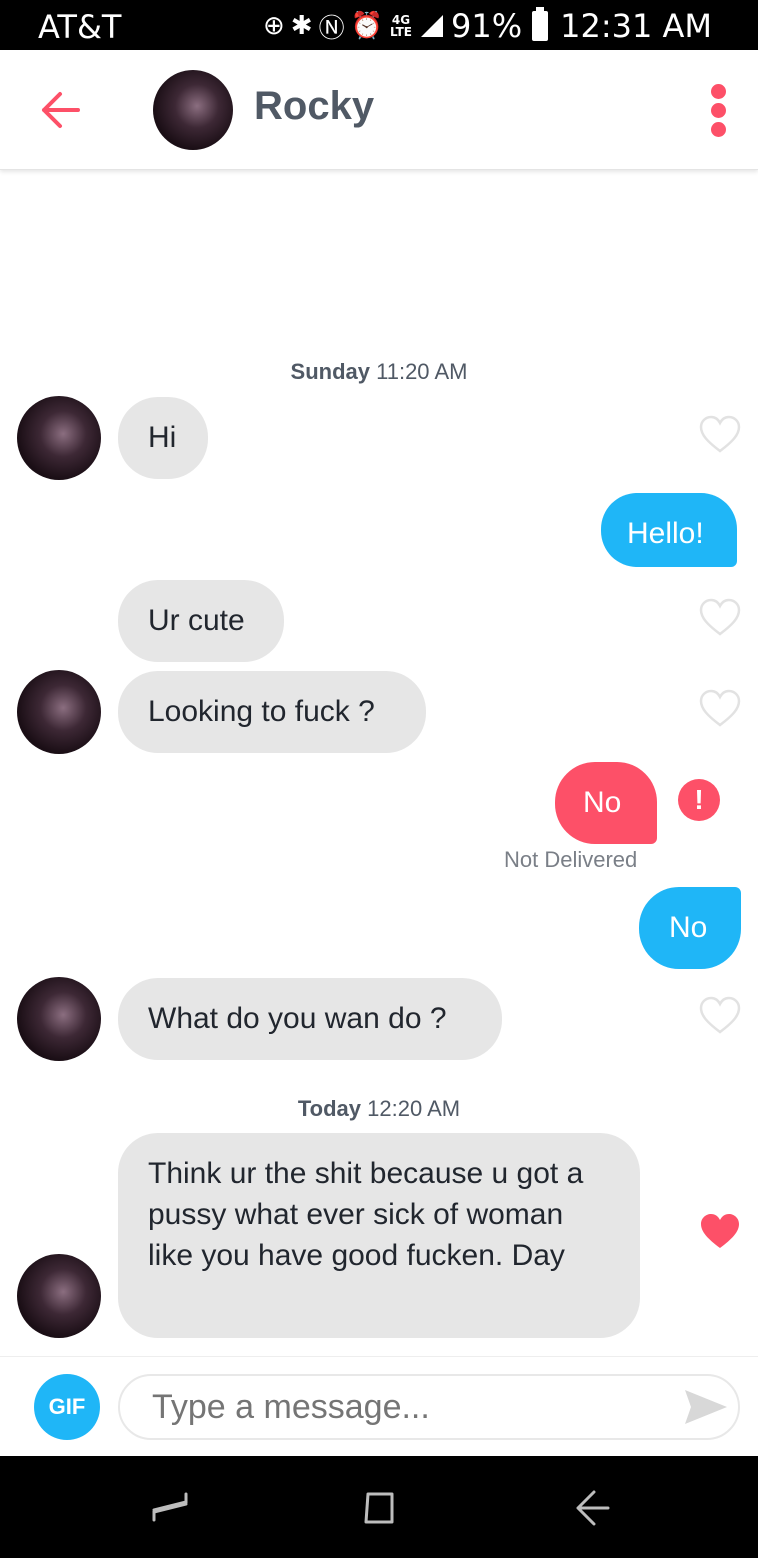 The height and width of the screenshot is (1558, 758). I want to click on nfc-icon: Ⓝ, so click(331, 28).